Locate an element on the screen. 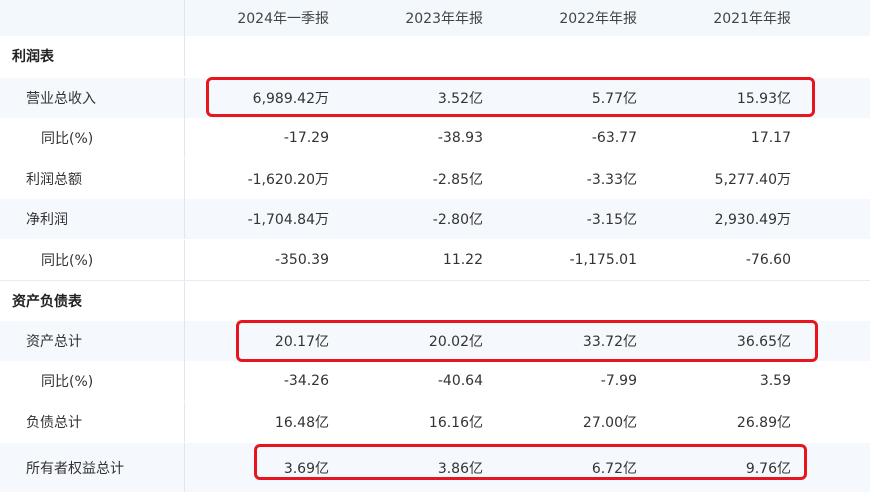  column-header-2024q1: 2024年一季报 is located at coordinates (257, 18).